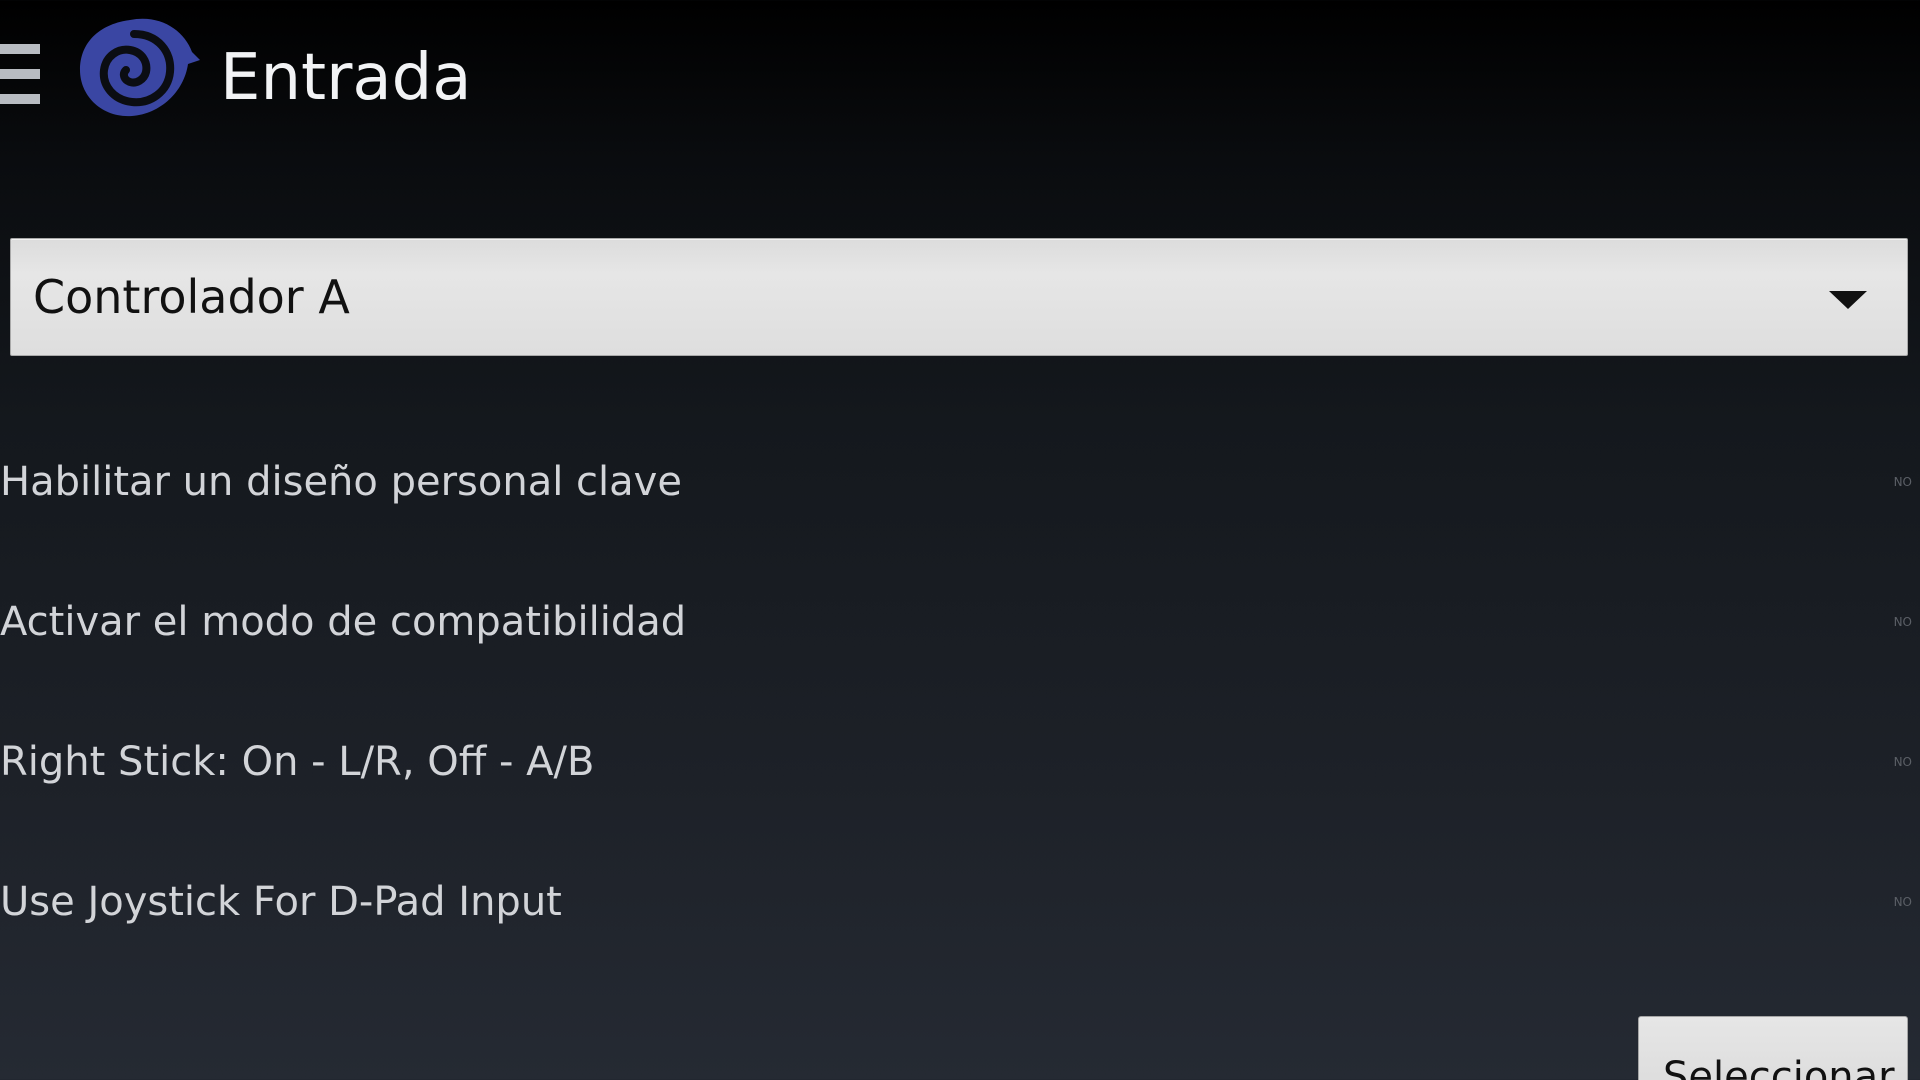 This screenshot has height=1080, width=1920. I want to click on app-bar: Entrada, so click(960, 80).